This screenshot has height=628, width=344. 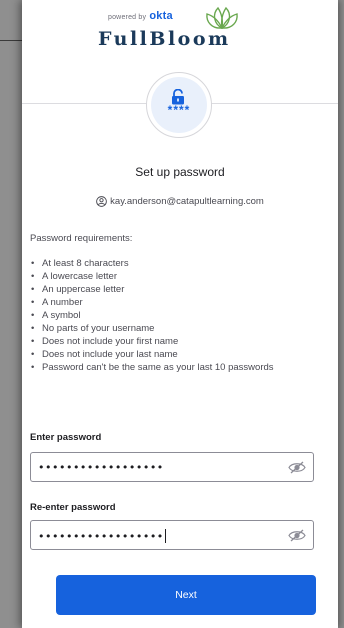 I want to click on confirm-password-value: ••••••••••••••••••, so click(x=102, y=536).